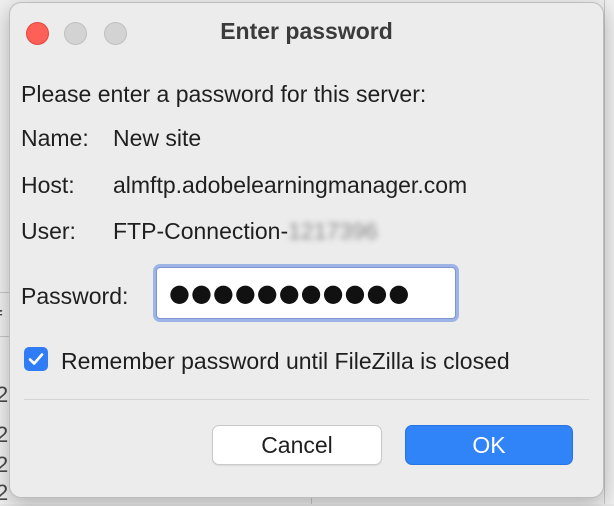 This screenshot has height=506, width=614. I want to click on checkmark-icon, so click(36, 359).